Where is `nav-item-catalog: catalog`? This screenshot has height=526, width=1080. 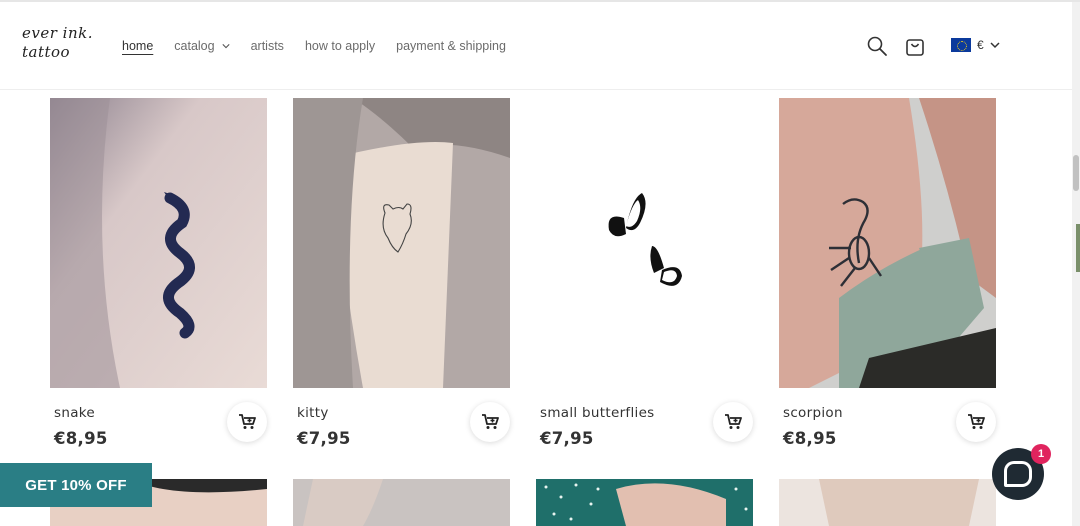
nav-item-catalog: catalog is located at coordinates (202, 46).